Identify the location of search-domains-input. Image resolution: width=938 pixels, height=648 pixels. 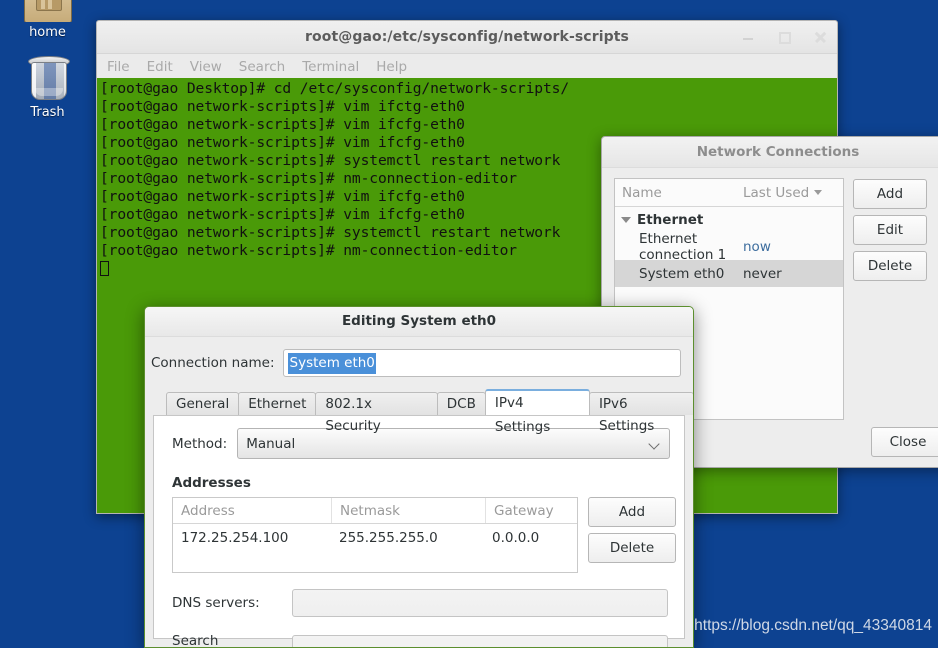
(480, 641).